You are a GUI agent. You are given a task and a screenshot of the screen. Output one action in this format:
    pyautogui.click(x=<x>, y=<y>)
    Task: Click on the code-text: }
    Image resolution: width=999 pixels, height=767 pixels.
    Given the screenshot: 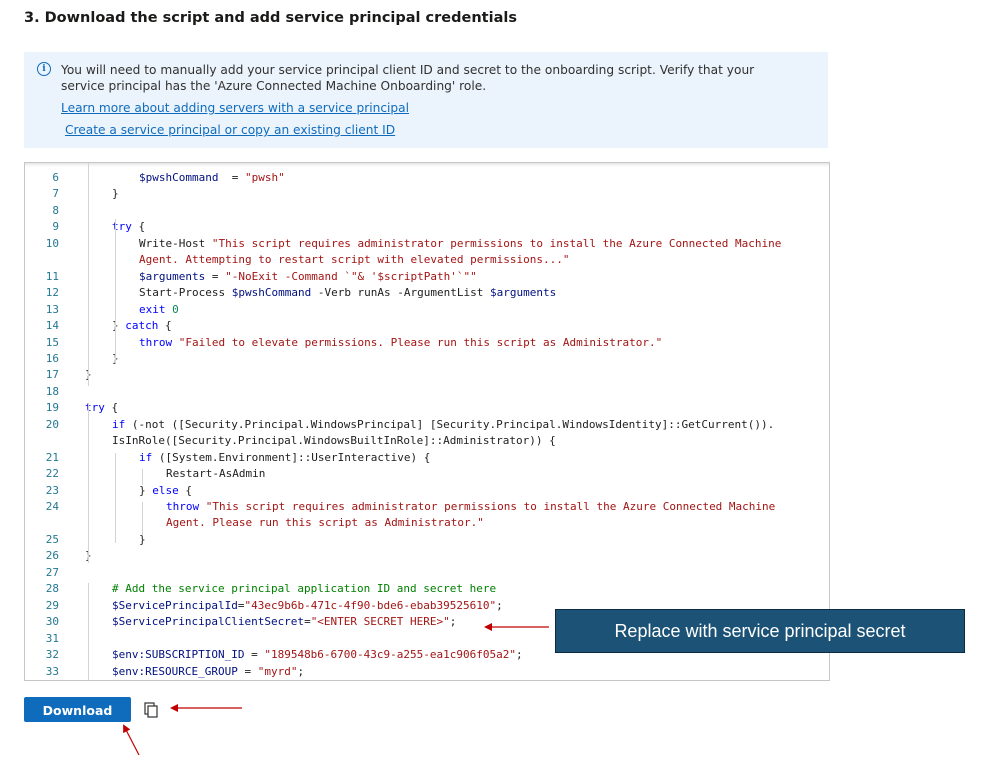 What is the action you would take?
    pyautogui.click(x=115, y=194)
    